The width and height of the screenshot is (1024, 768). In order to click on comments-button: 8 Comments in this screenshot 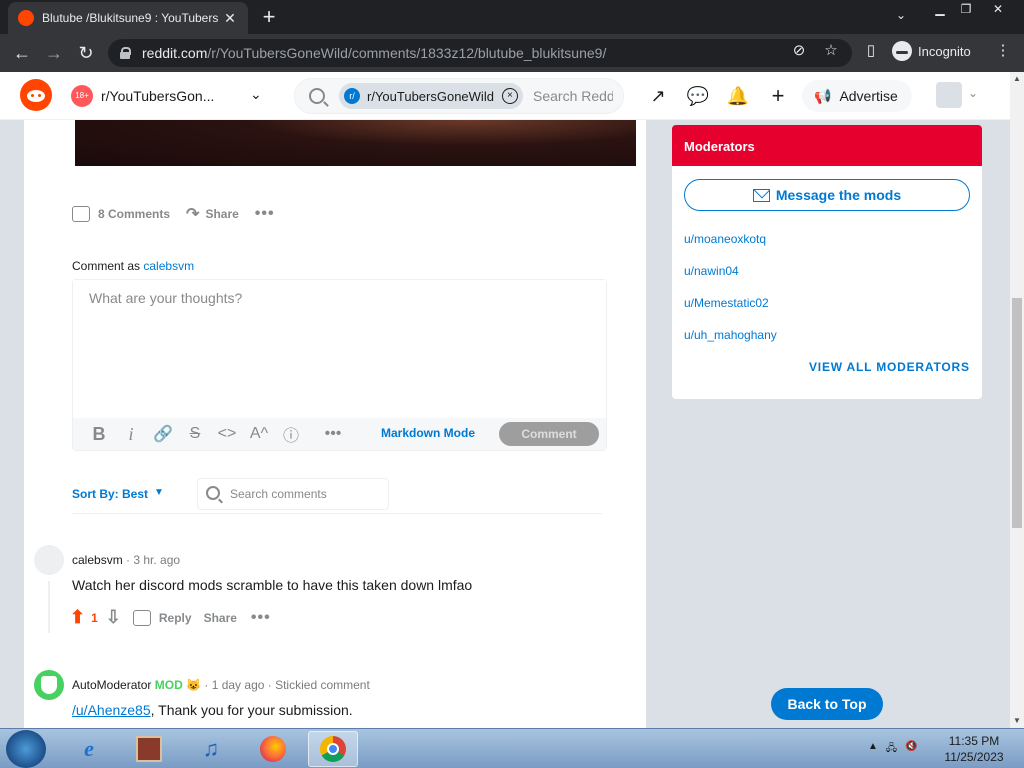, I will do `click(121, 214)`.